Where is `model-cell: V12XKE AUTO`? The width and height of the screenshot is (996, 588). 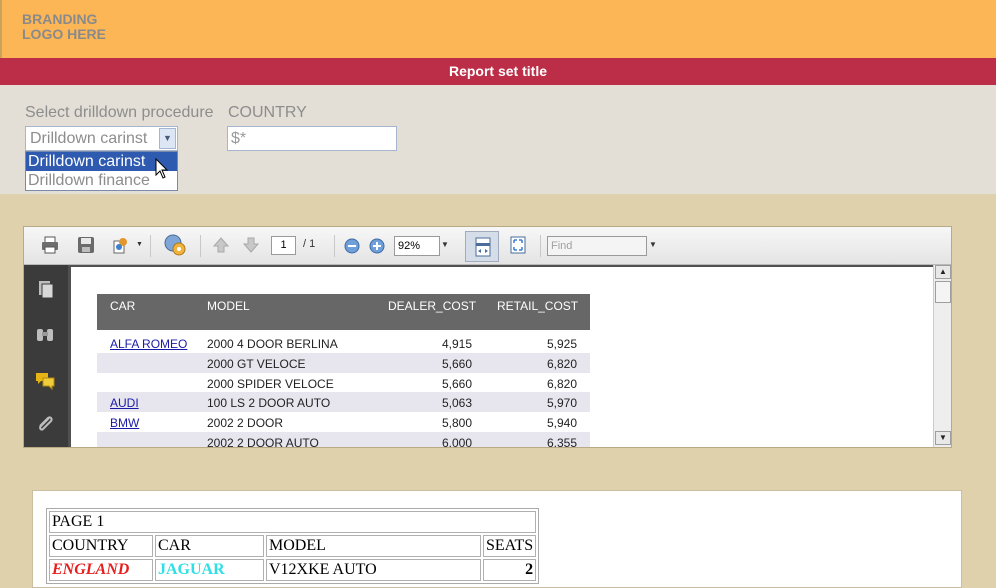
model-cell: V12XKE AUTO is located at coordinates (373, 570).